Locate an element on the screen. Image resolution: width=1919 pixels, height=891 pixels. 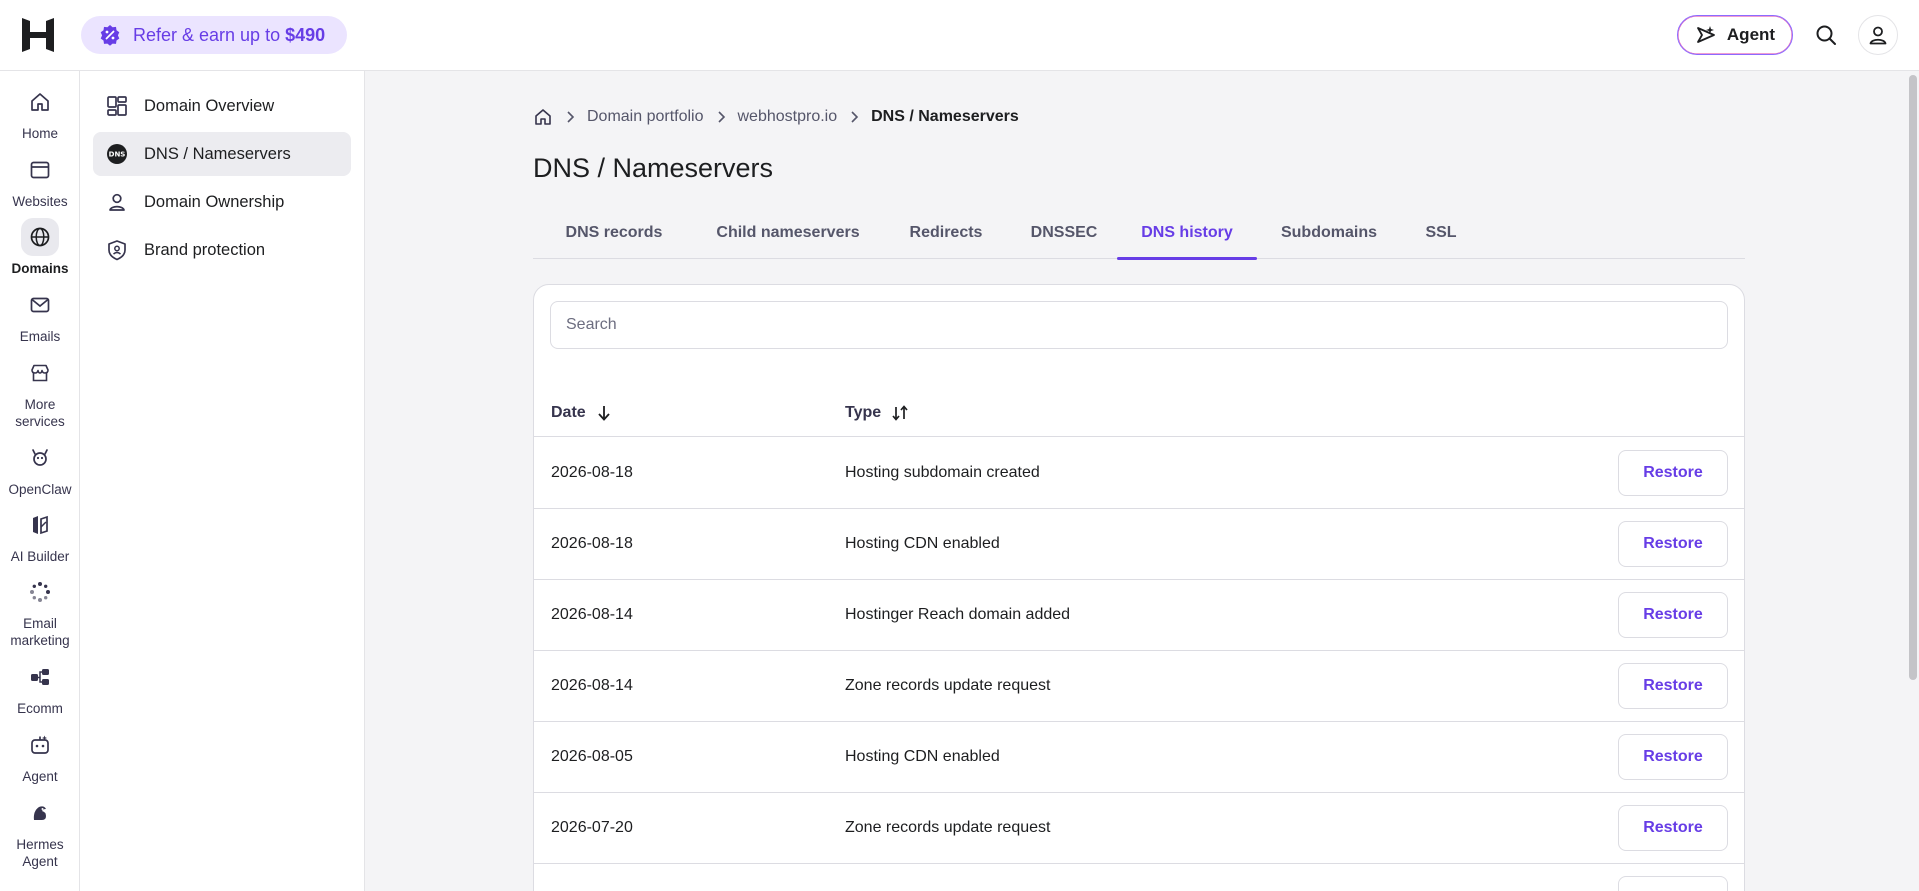
tab-dns-records: DNS records is located at coordinates (614, 233).